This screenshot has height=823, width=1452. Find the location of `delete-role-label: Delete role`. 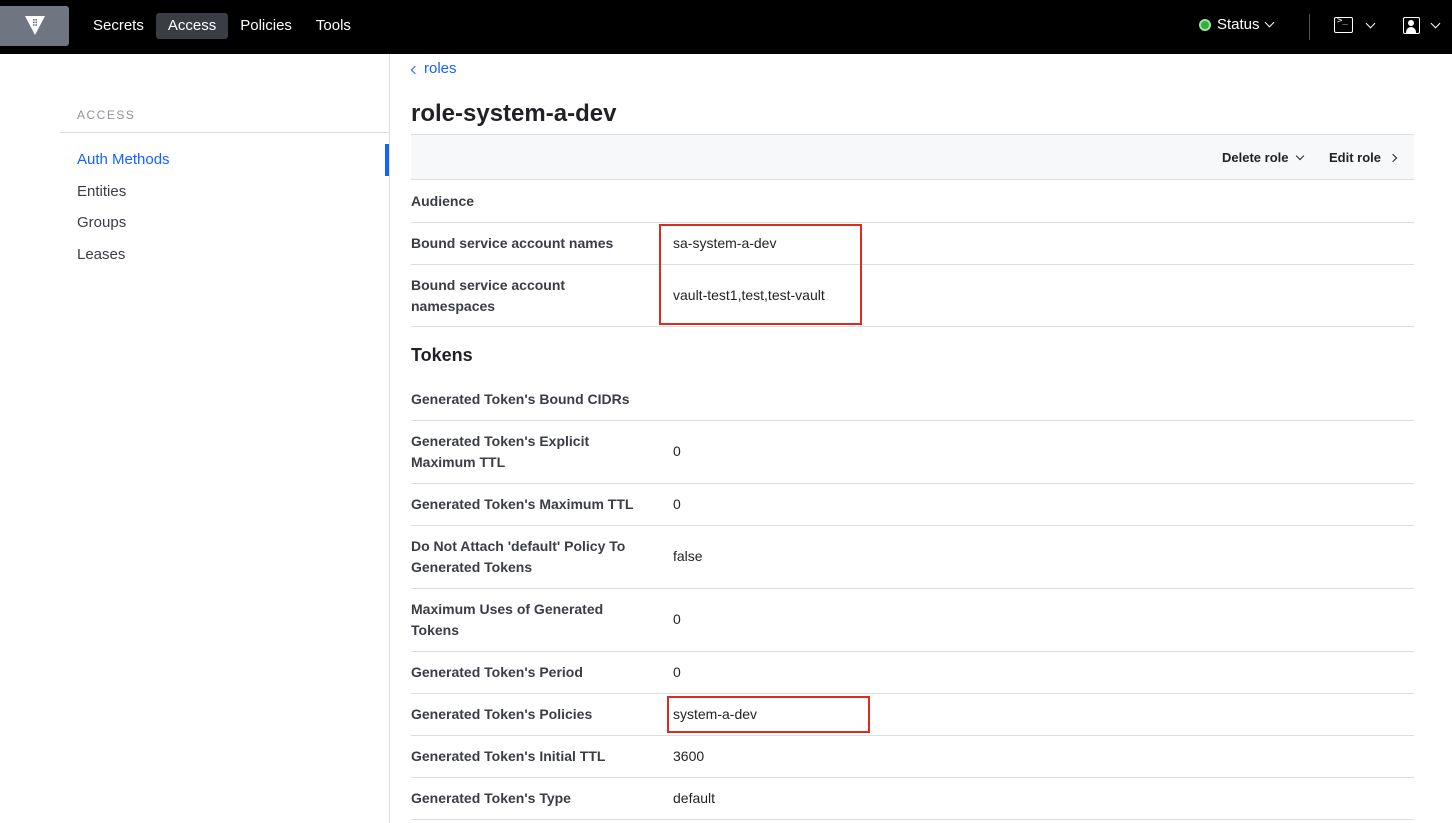

delete-role-label: Delete role is located at coordinates (1255, 157).